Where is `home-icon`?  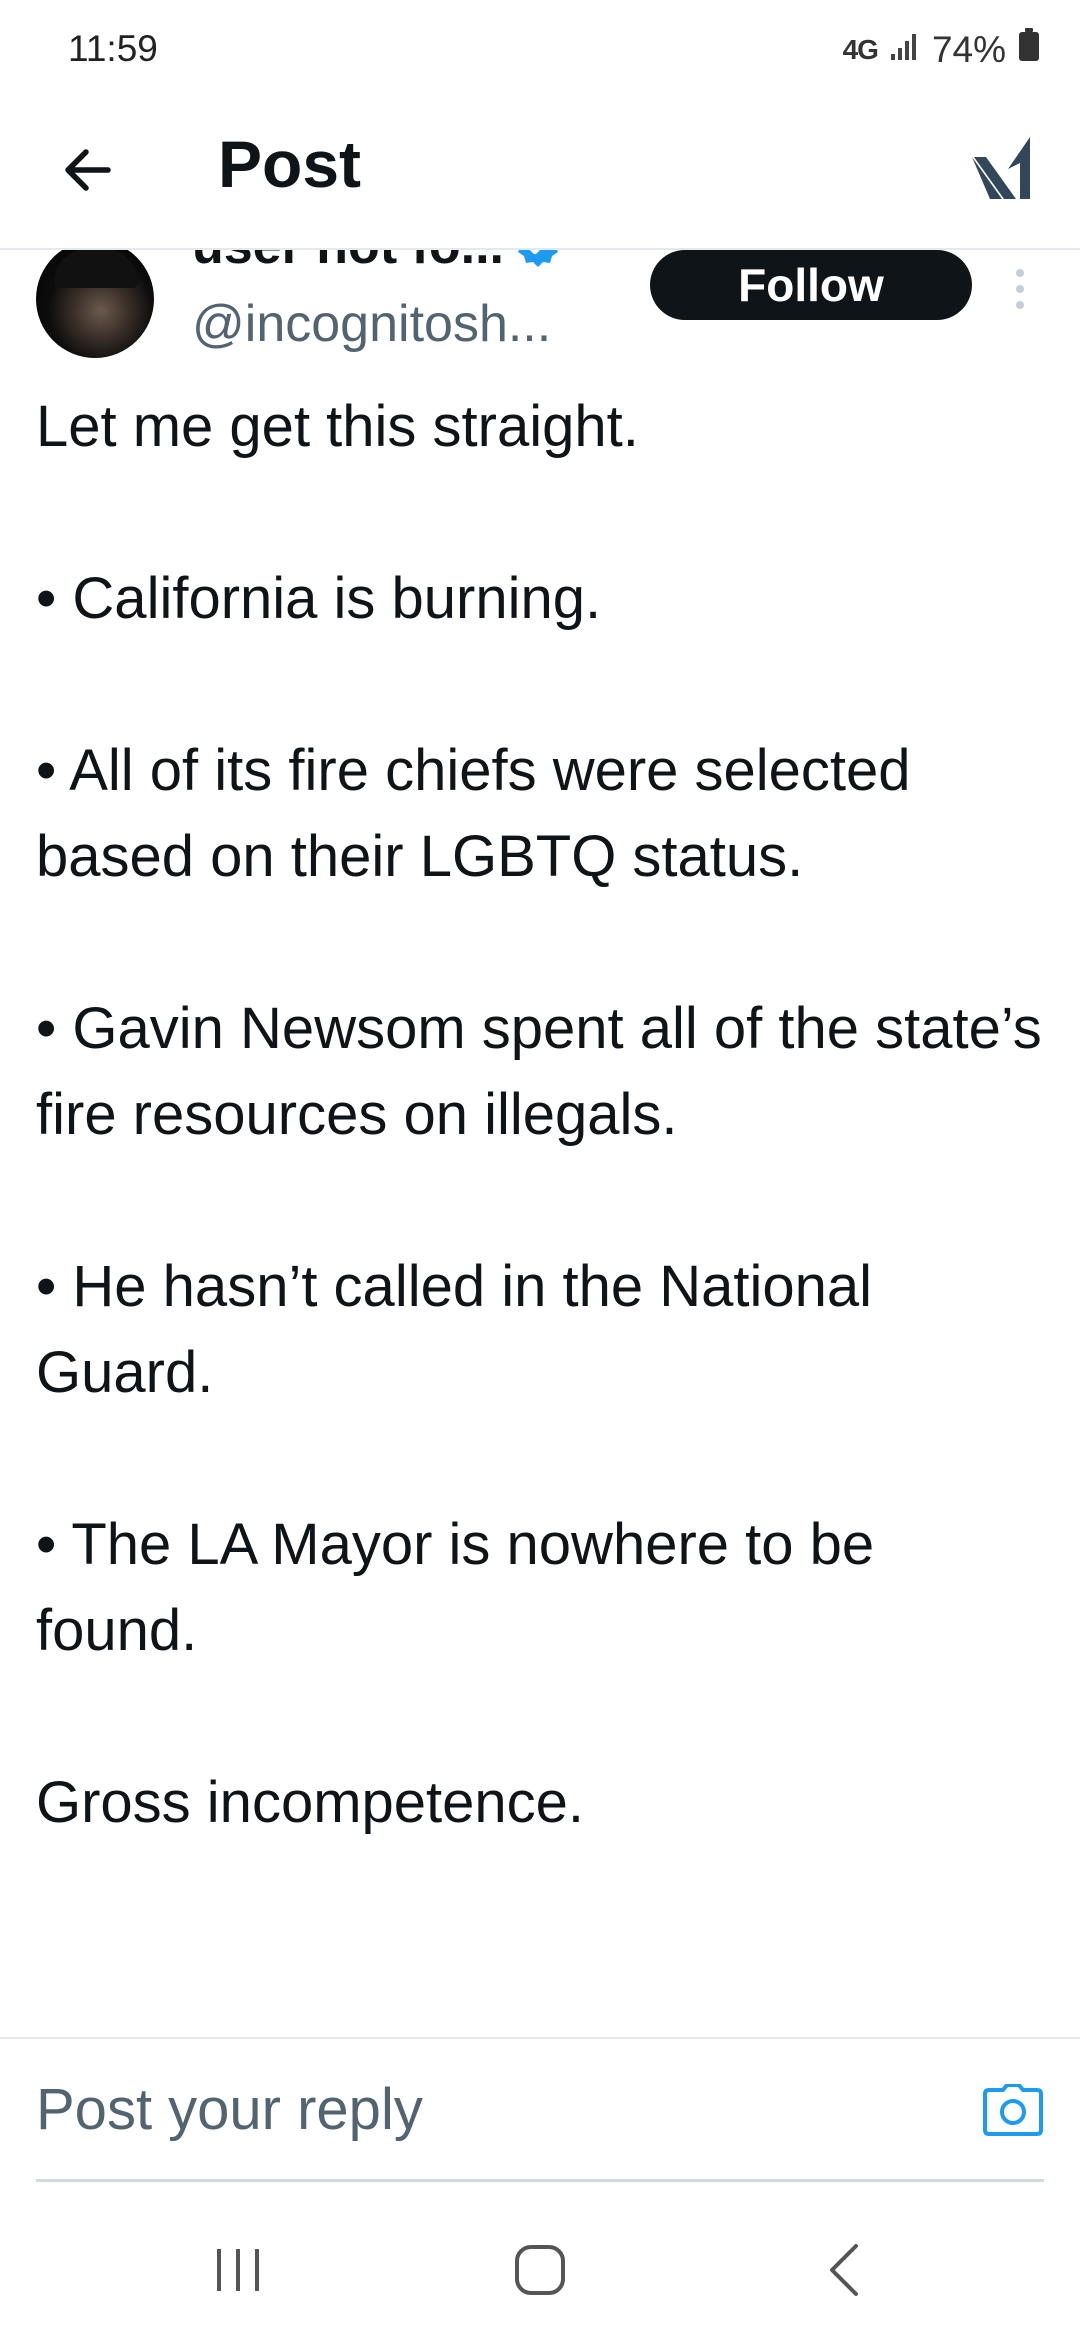 home-icon is located at coordinates (540, 2270).